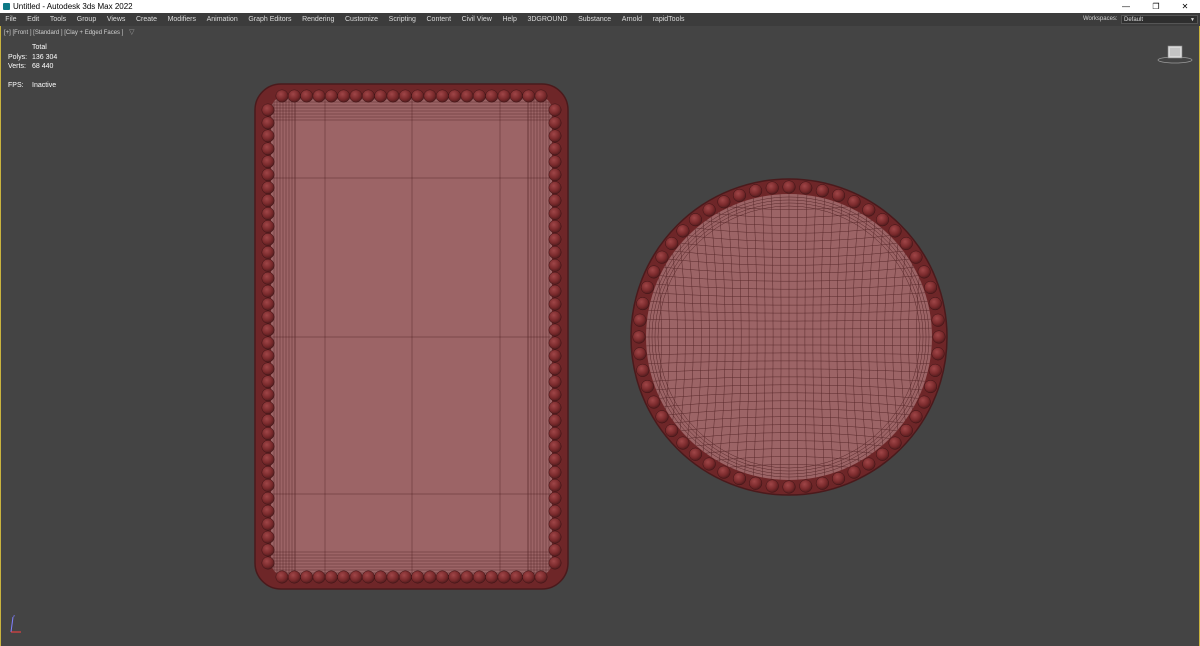 The height and width of the screenshot is (646, 1200). What do you see at coordinates (33, 19) in the screenshot?
I see `menu-edit: Edit` at bounding box center [33, 19].